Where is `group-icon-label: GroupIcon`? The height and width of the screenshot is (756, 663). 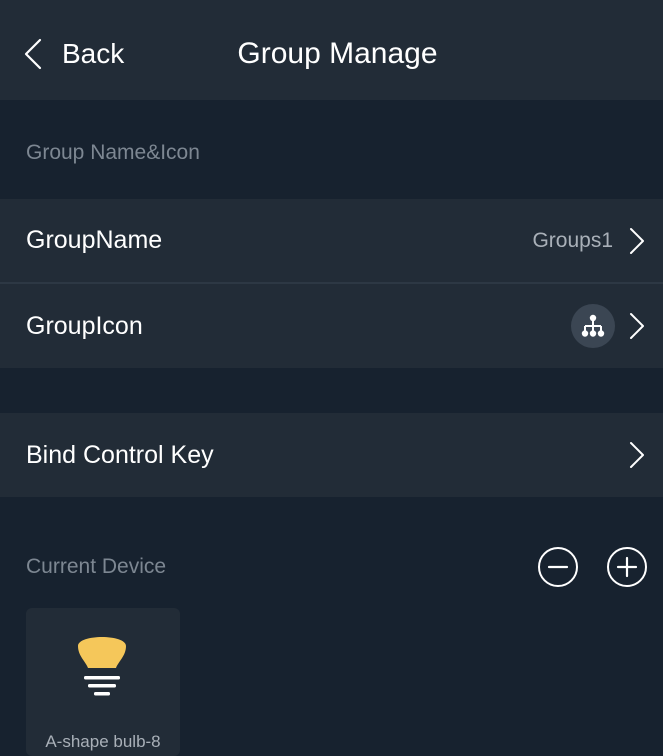
group-icon-label: GroupIcon is located at coordinates (84, 325).